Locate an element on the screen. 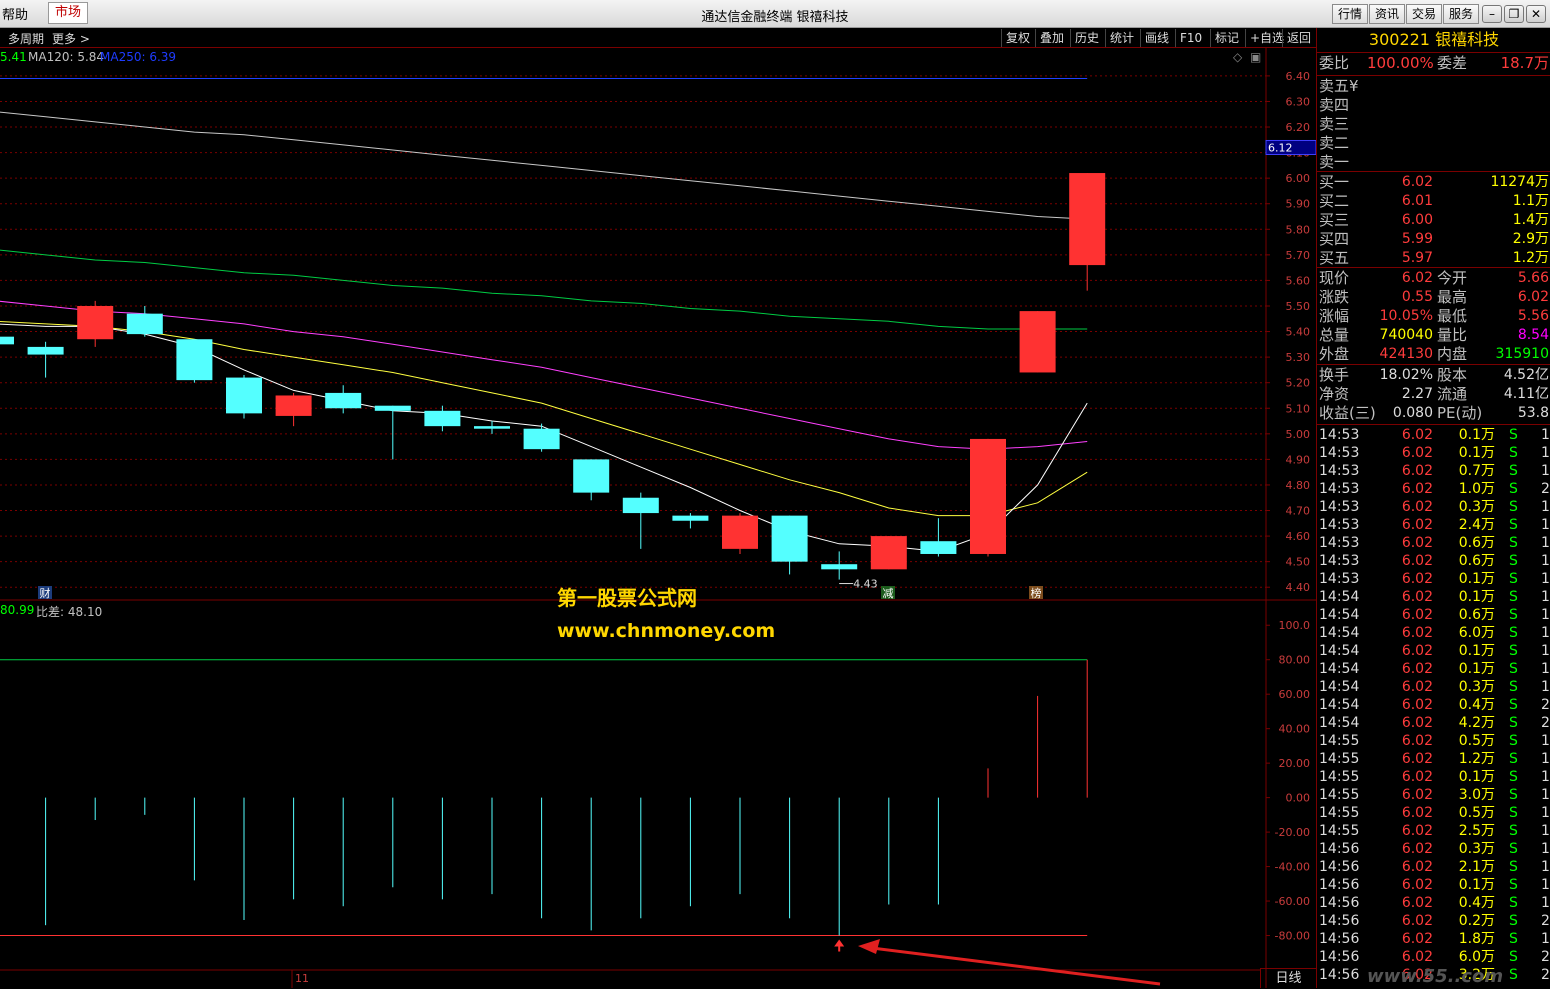  ma-legend-120: MA120: 5.84 is located at coordinates (66, 57).